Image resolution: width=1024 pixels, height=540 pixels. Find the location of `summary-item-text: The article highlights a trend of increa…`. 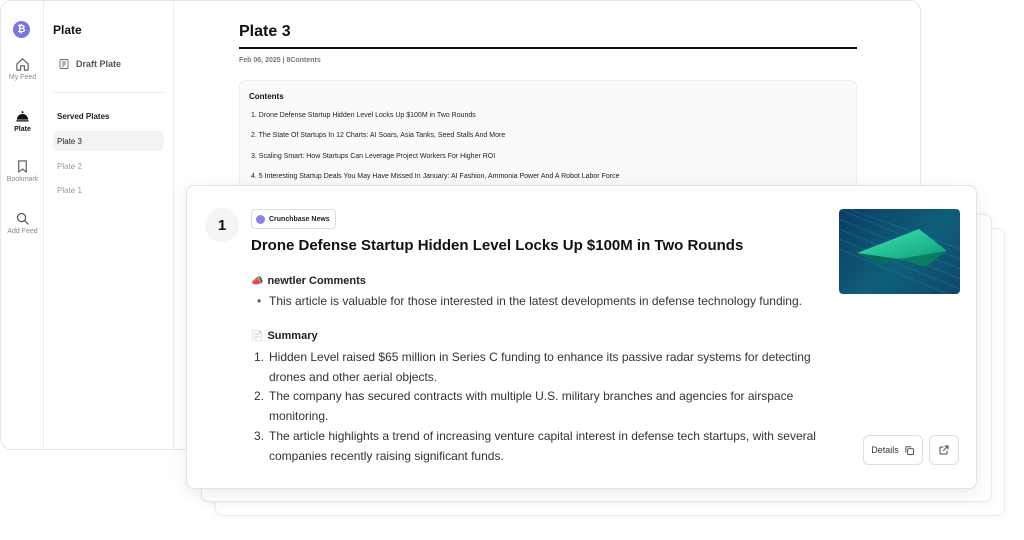

summary-item-text: The article highlights a trend of increa… is located at coordinates (542, 445).